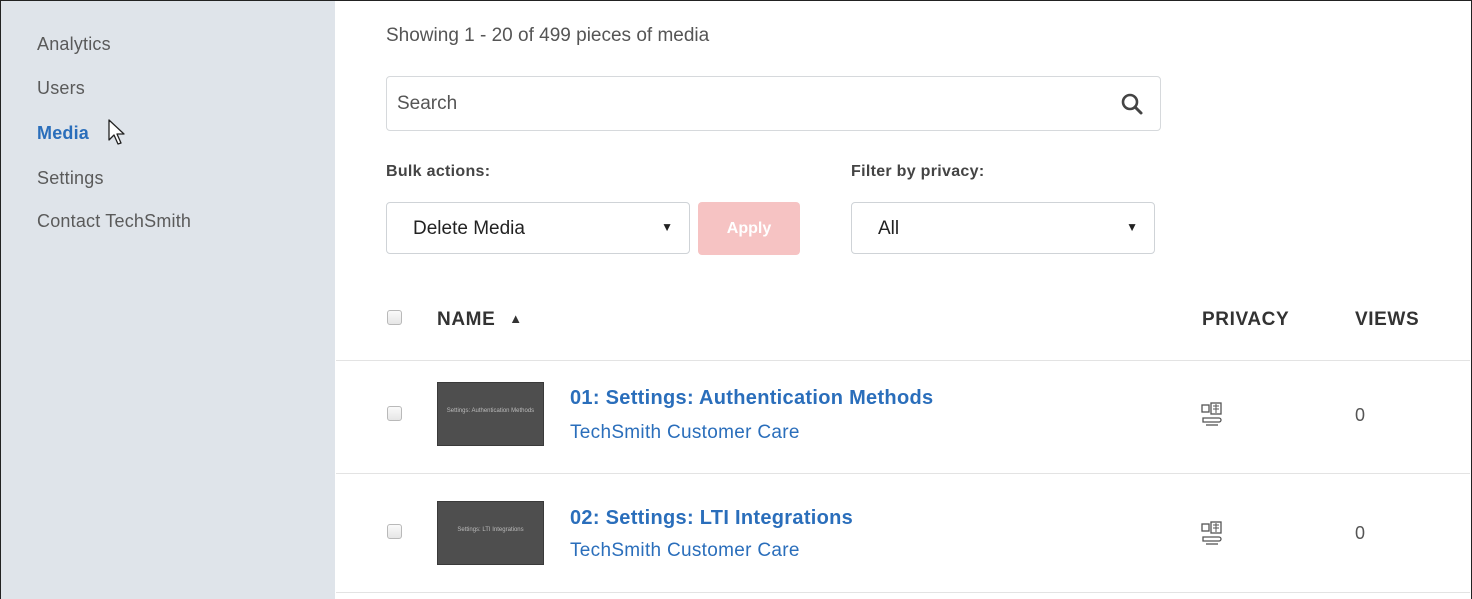 The image size is (1472, 599). Describe the element at coordinates (747, 104) in the screenshot. I see `search-input` at that location.